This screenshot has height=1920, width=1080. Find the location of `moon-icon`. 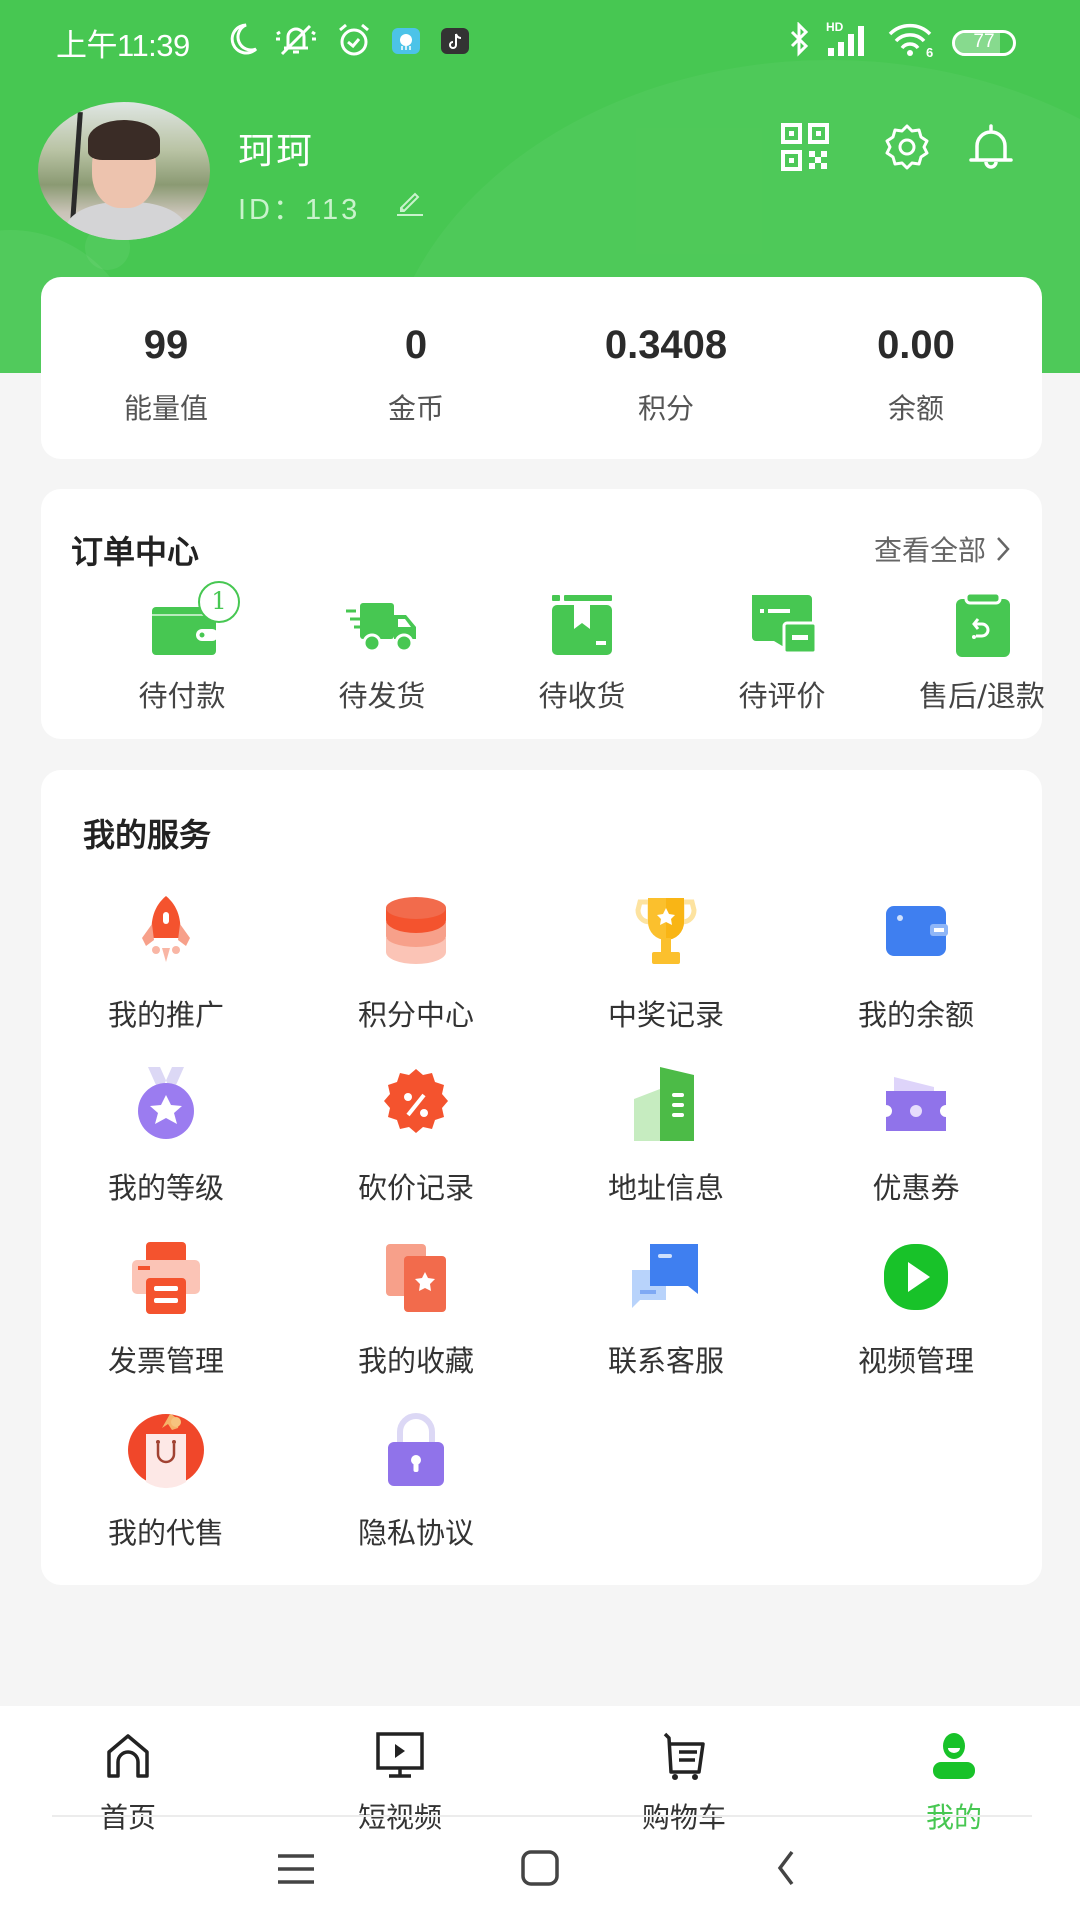

moon-icon is located at coordinates (244, 39).